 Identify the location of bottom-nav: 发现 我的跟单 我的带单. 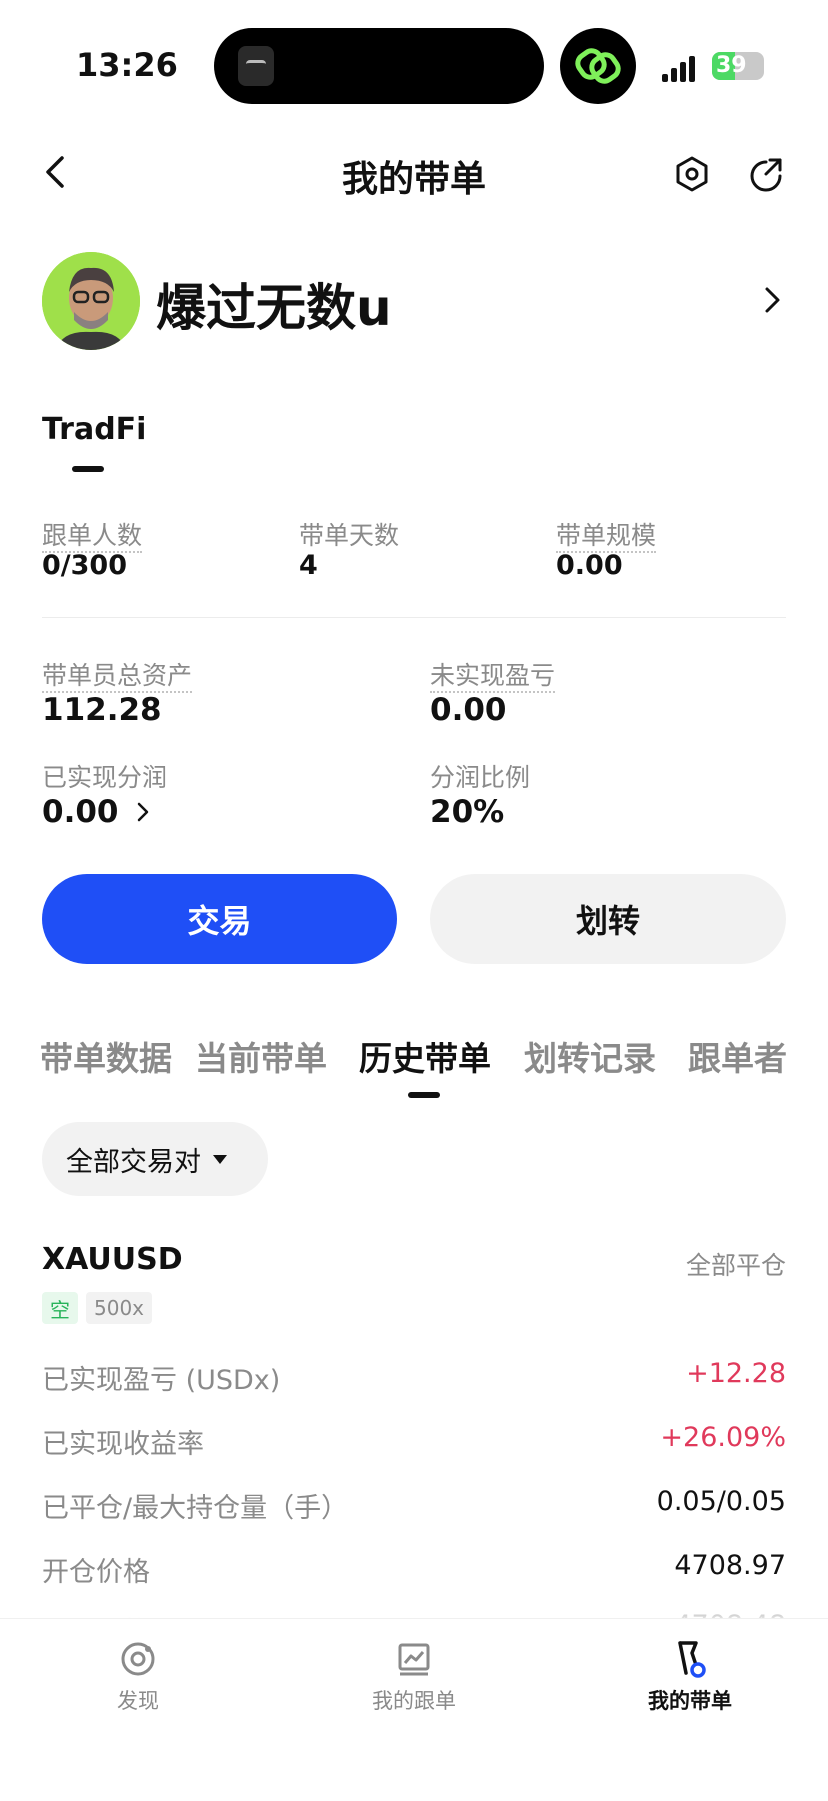
(414, 1709).